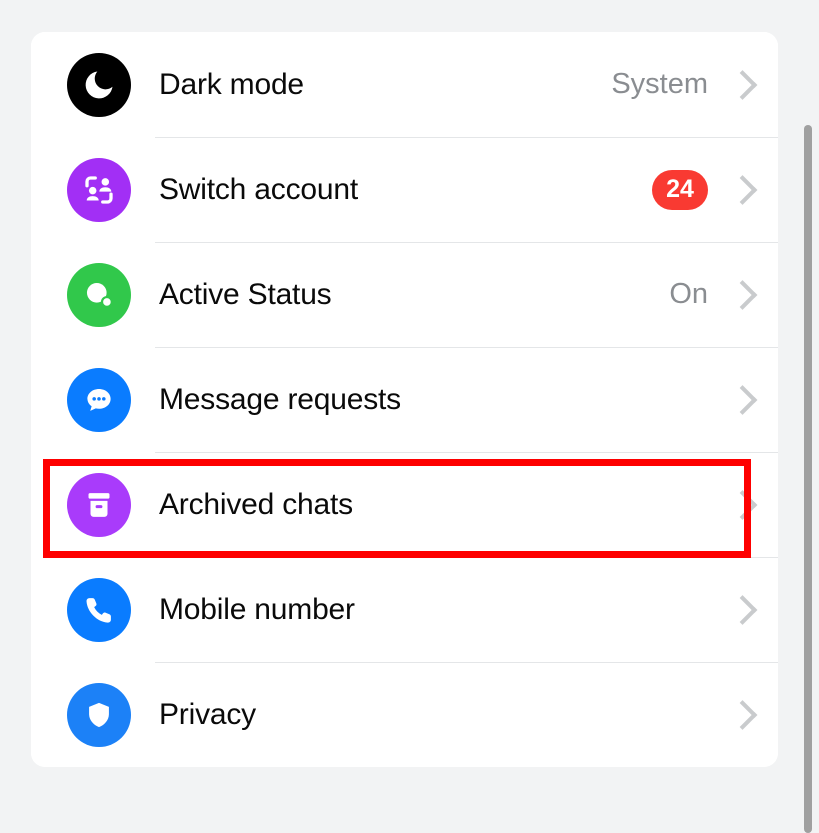  I want to click on active-status-icon, so click(99, 294).